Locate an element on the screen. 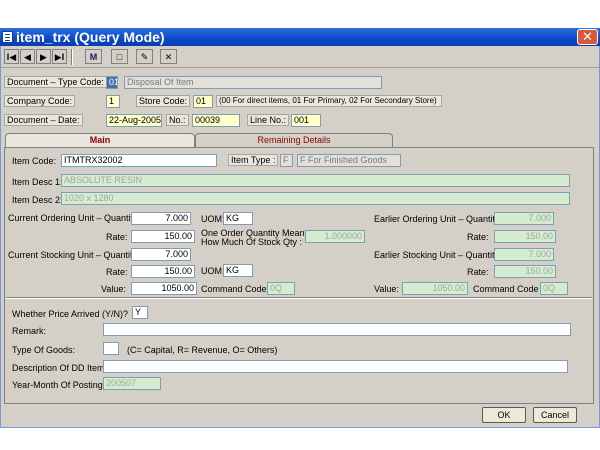 This screenshot has height=450, width=600. earlier-rate1-field: 150.00 is located at coordinates (525, 236).